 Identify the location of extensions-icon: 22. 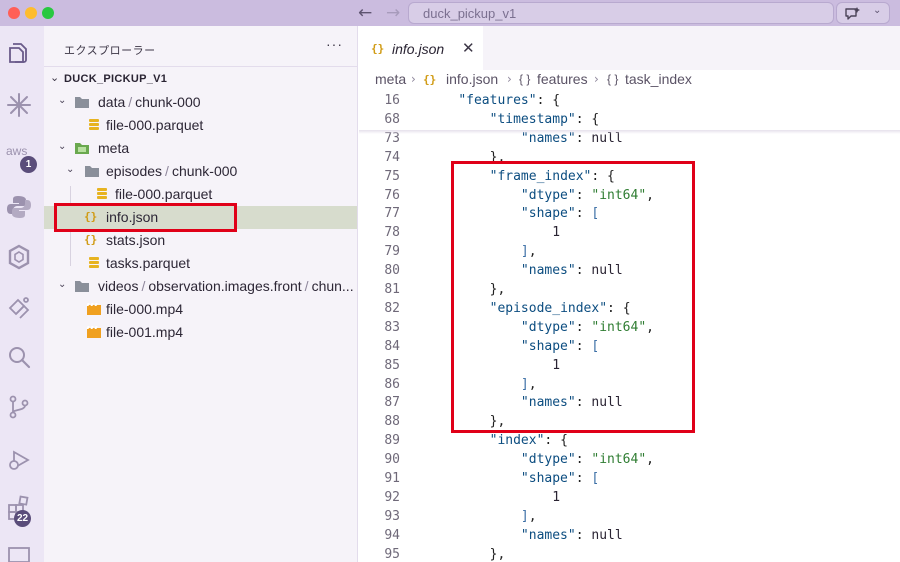
(19, 510).